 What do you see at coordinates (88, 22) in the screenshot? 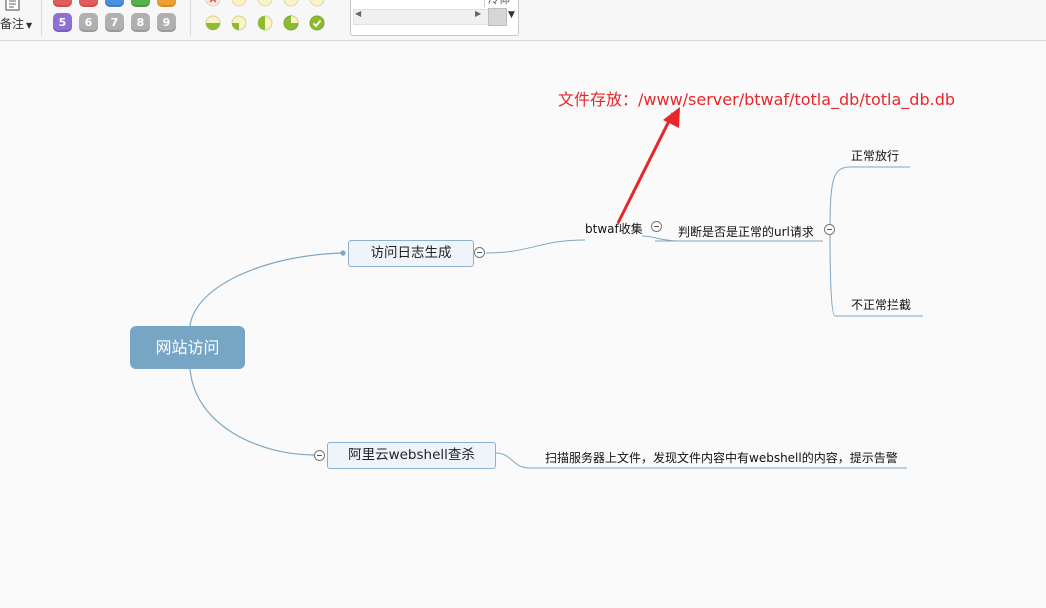
I see `priority-6-icon: 6` at bounding box center [88, 22].